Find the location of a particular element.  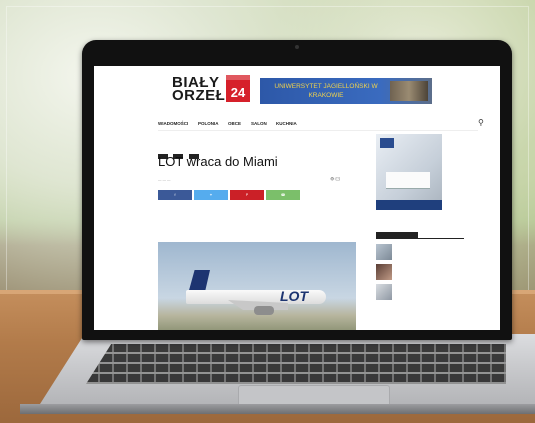

nav-item-kuchnia: KUCHNIA is located at coordinates (286, 123).